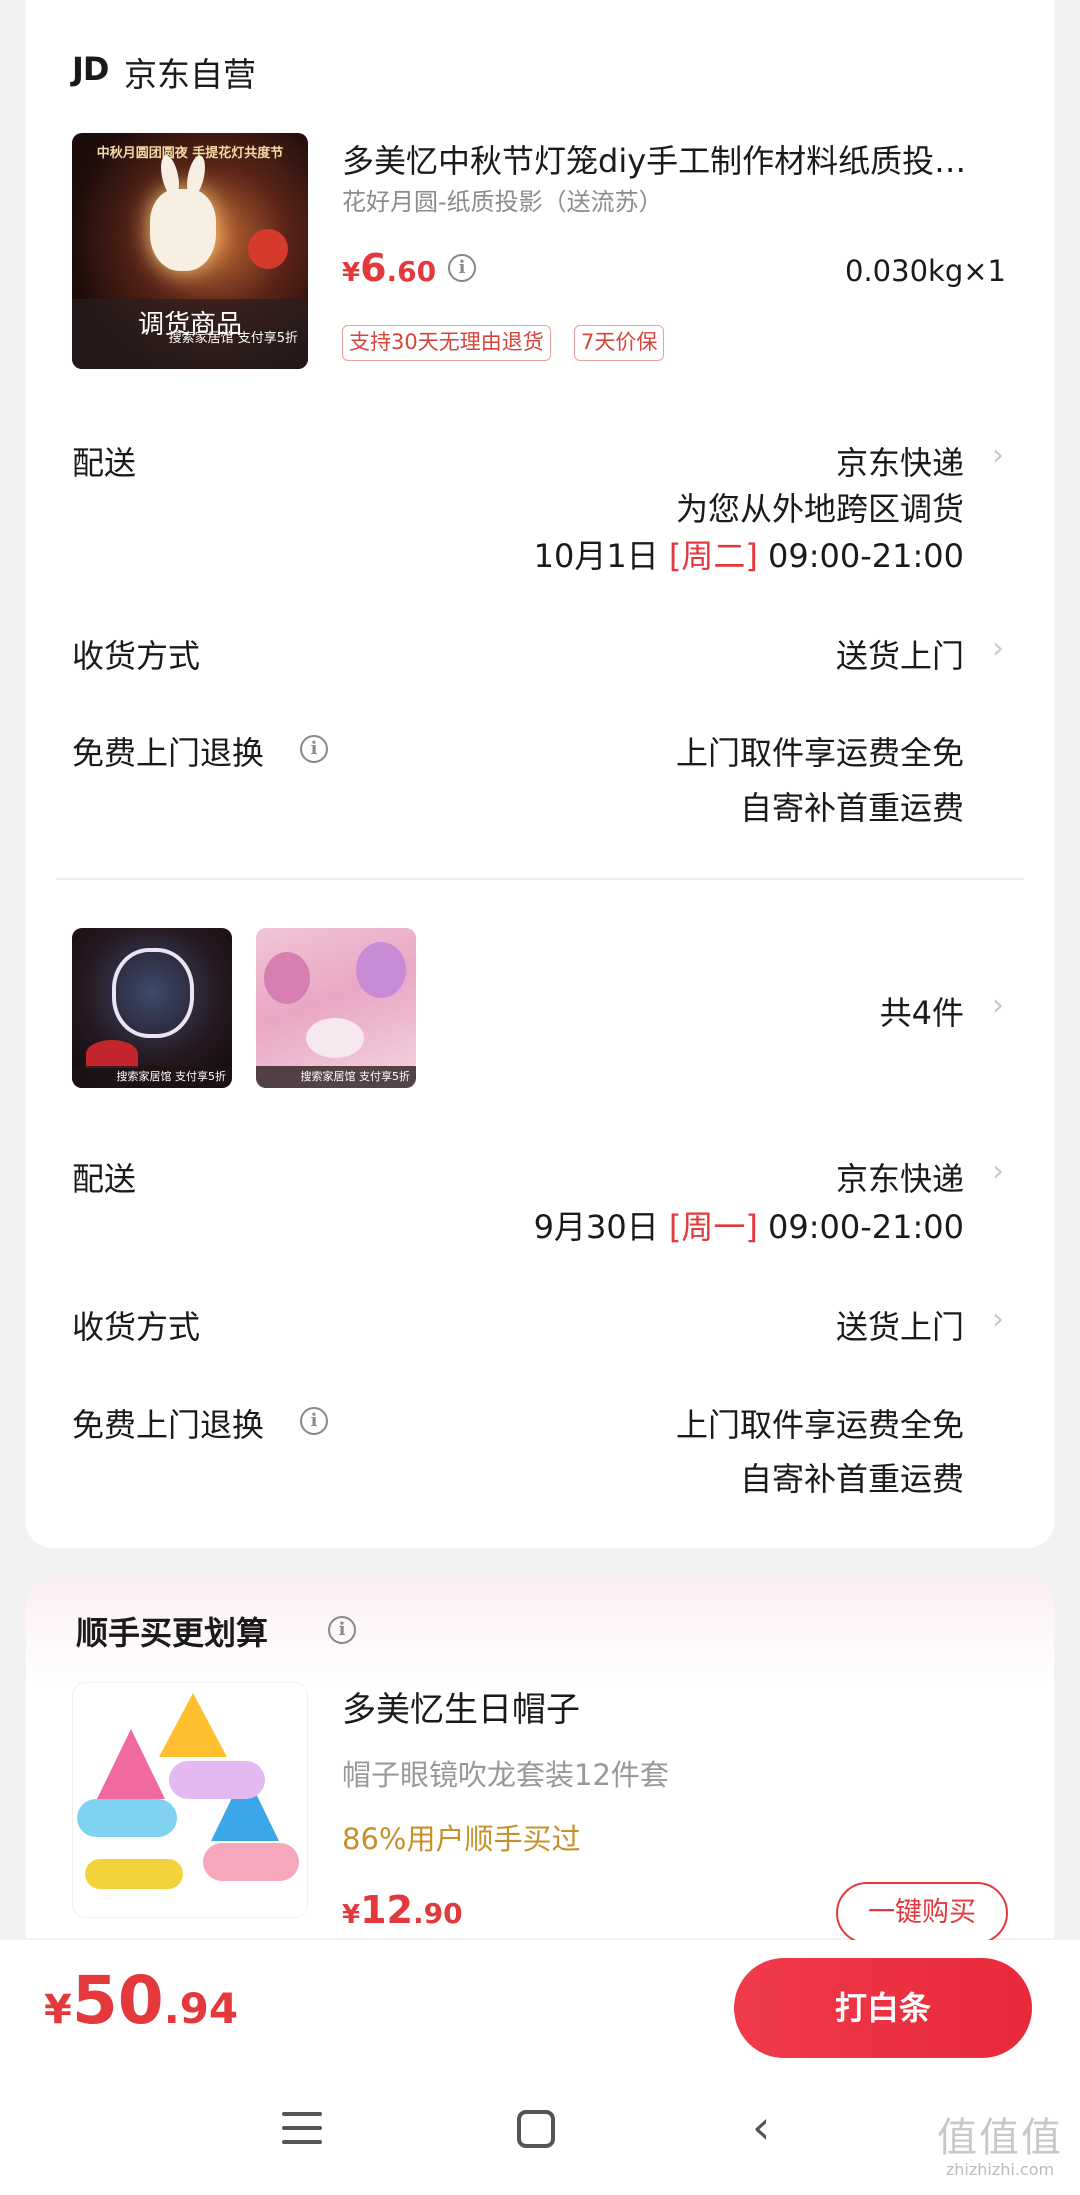 The height and width of the screenshot is (2195, 1080). Describe the element at coordinates (596, 1227) in the screenshot. I see `delivery-date: 9月30日` at that location.